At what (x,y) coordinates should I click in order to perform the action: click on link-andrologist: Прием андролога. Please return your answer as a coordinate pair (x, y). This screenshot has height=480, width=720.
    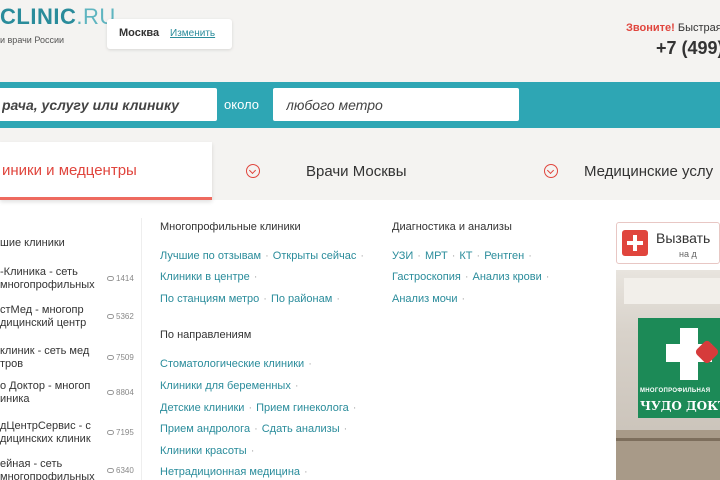
    Looking at the image, I should click on (205, 429).